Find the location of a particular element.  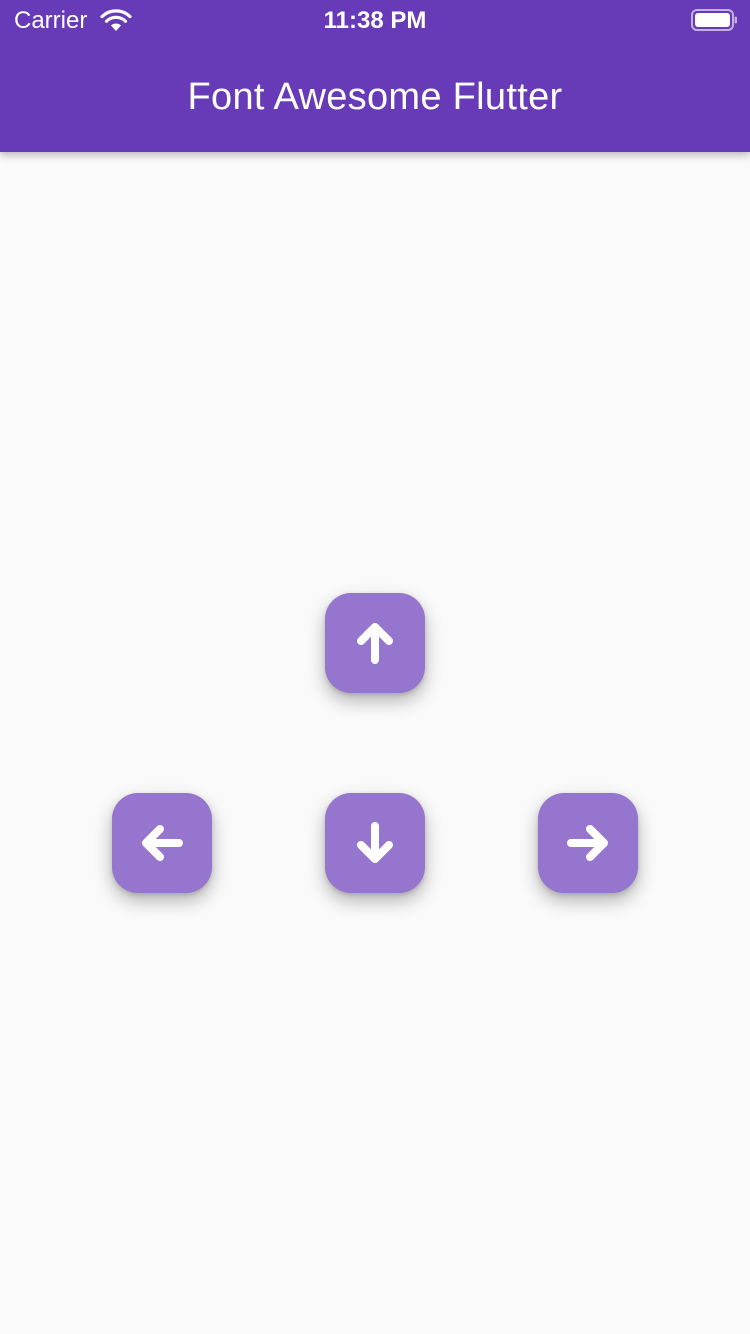

arrow-up-icon is located at coordinates (375, 643).